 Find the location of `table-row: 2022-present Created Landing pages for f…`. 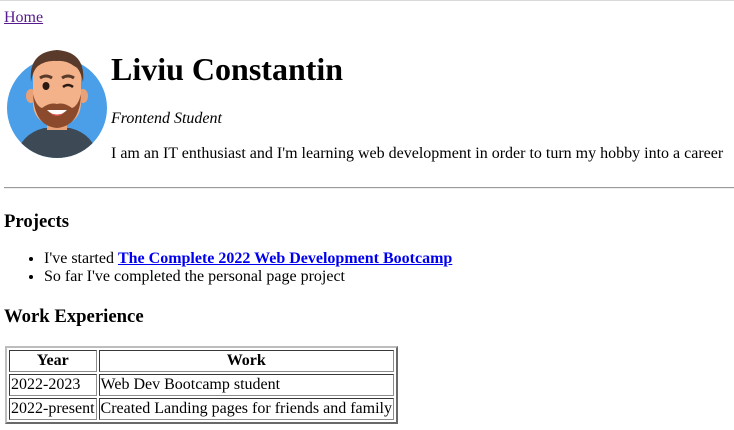

table-row: 2022-present Created Landing pages for f… is located at coordinates (201, 409).